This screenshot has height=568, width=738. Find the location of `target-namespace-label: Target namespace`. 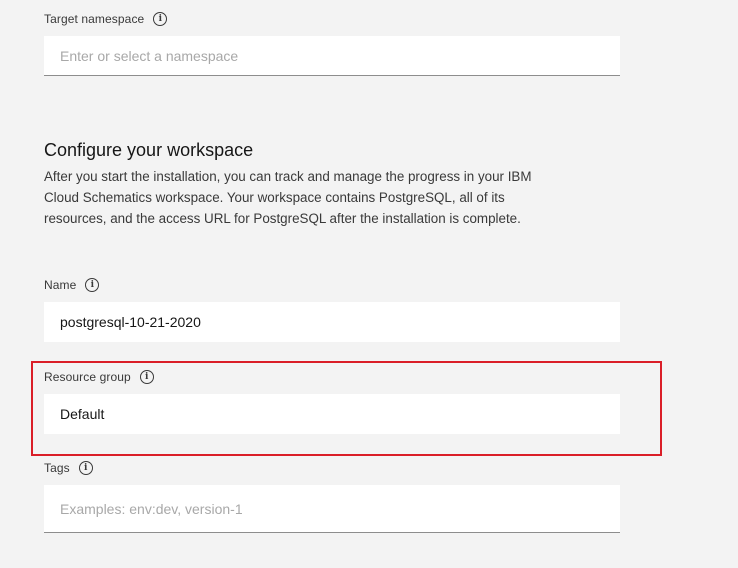

target-namespace-label: Target namespace is located at coordinates (94, 19).